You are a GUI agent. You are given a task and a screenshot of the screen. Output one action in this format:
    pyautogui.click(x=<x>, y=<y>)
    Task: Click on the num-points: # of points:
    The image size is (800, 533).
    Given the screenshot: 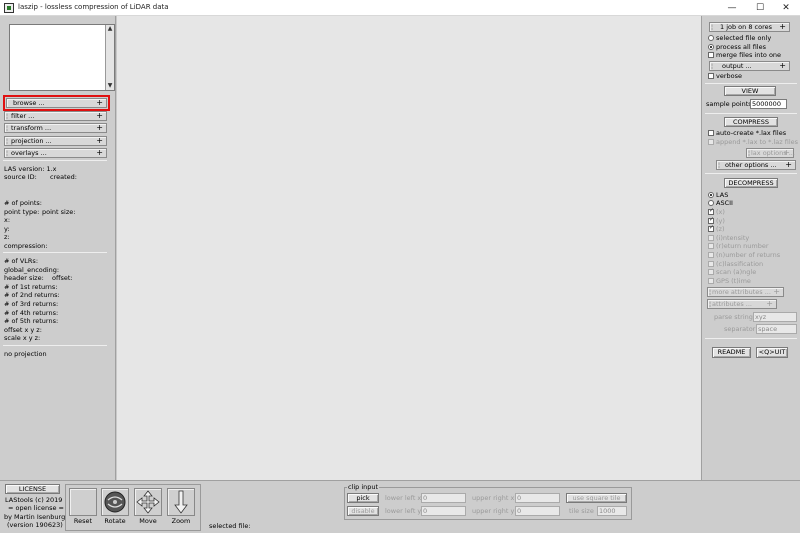 What is the action you would take?
    pyautogui.click(x=23, y=203)
    